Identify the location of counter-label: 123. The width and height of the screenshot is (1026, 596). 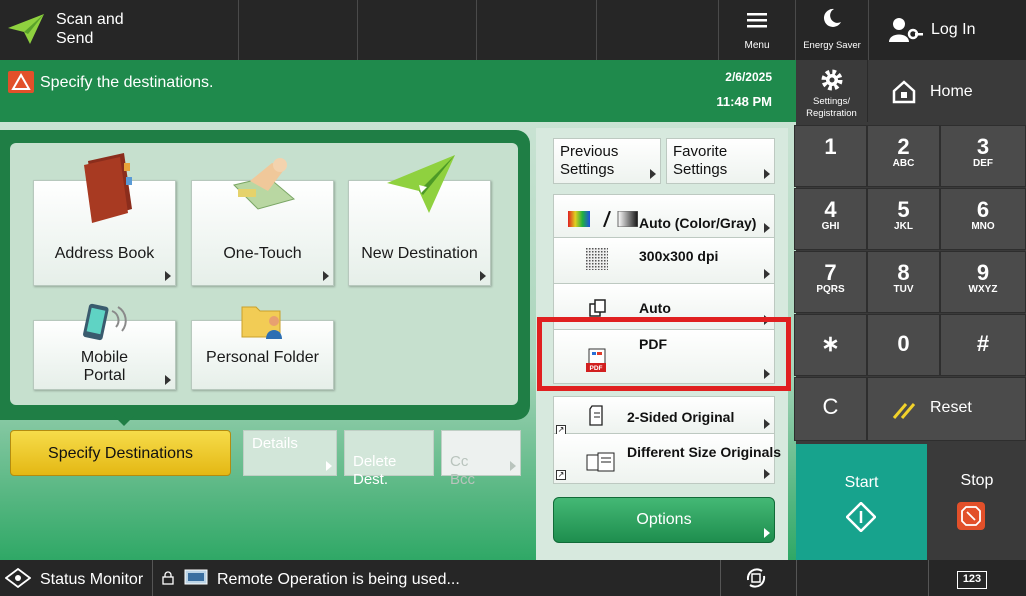
(972, 579).